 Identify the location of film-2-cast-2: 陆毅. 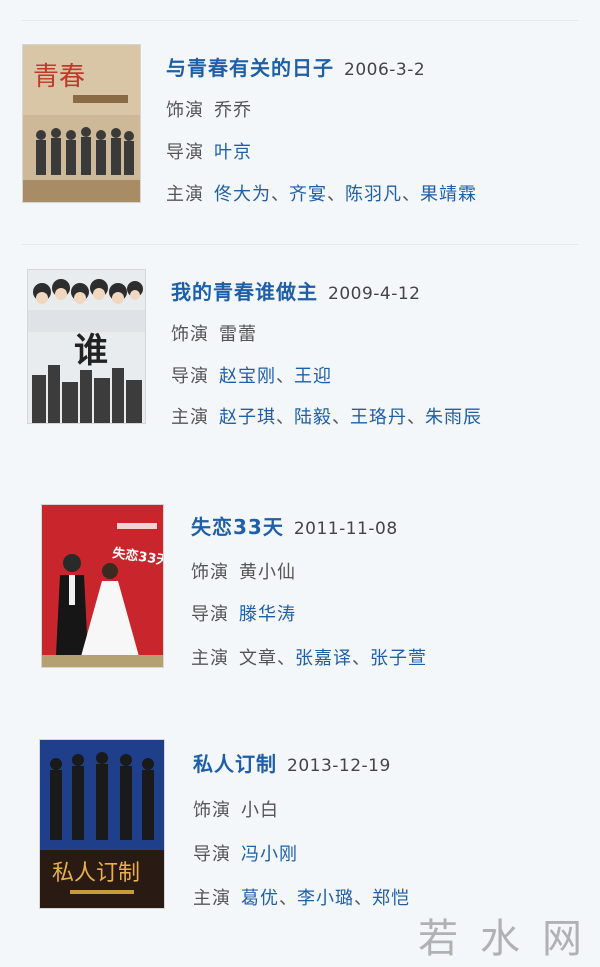
(313, 417).